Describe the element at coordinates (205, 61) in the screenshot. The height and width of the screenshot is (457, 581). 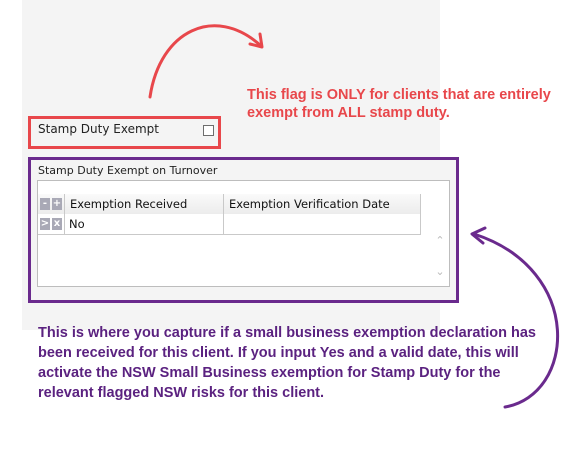
I see `red-arrow-icon` at that location.